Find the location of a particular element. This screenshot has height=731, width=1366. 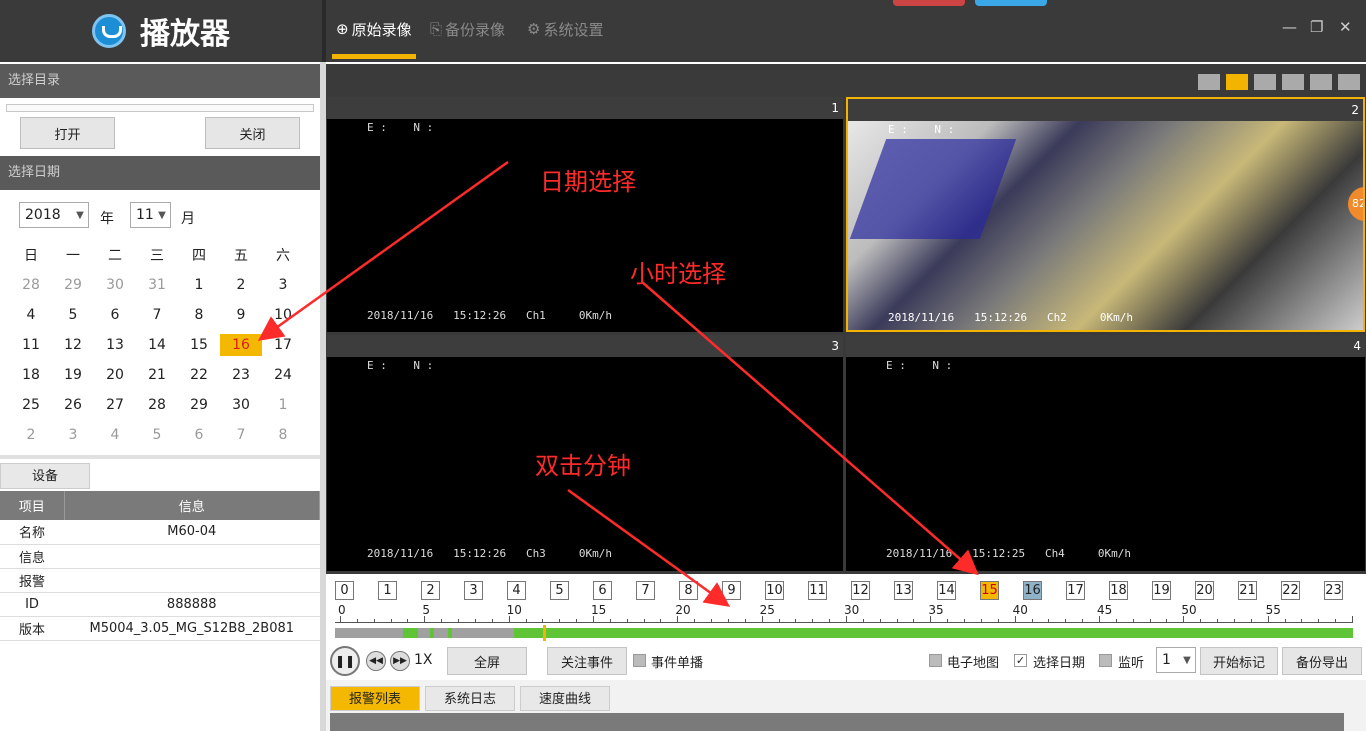

arrow-hour is located at coordinates (810, 428).